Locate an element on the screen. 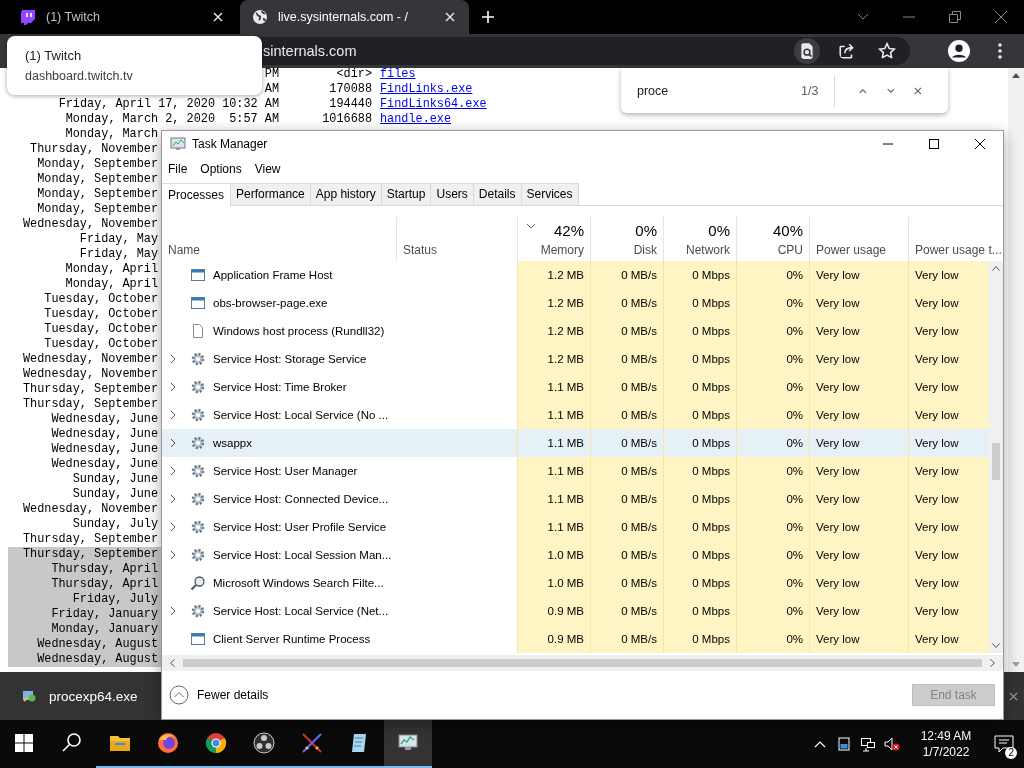 Image resolution: width=1024 pixels, height=768 pixels. table-cell: 0.9 MB is located at coordinates (553, 611).